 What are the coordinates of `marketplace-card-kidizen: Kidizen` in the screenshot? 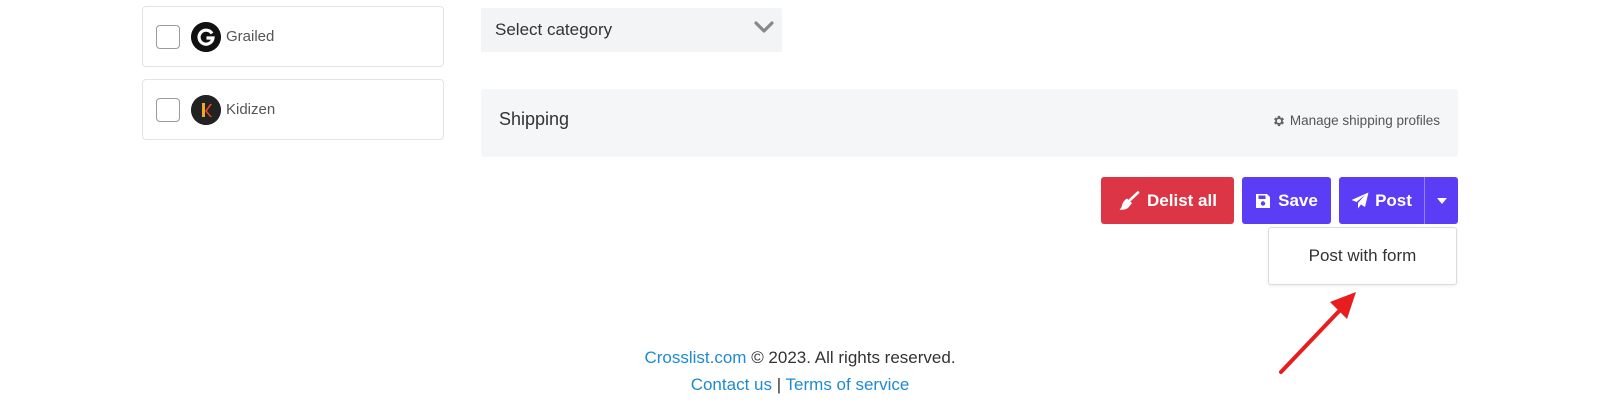 It's located at (293, 109).